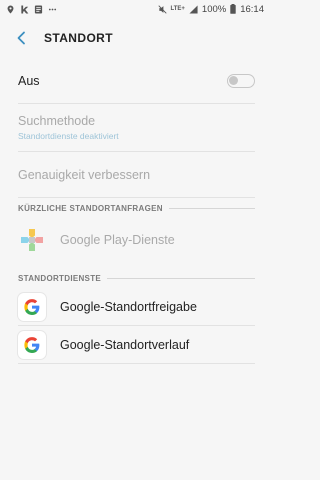  What do you see at coordinates (32, 240) in the screenshot?
I see `google-play-services-icon` at bounding box center [32, 240].